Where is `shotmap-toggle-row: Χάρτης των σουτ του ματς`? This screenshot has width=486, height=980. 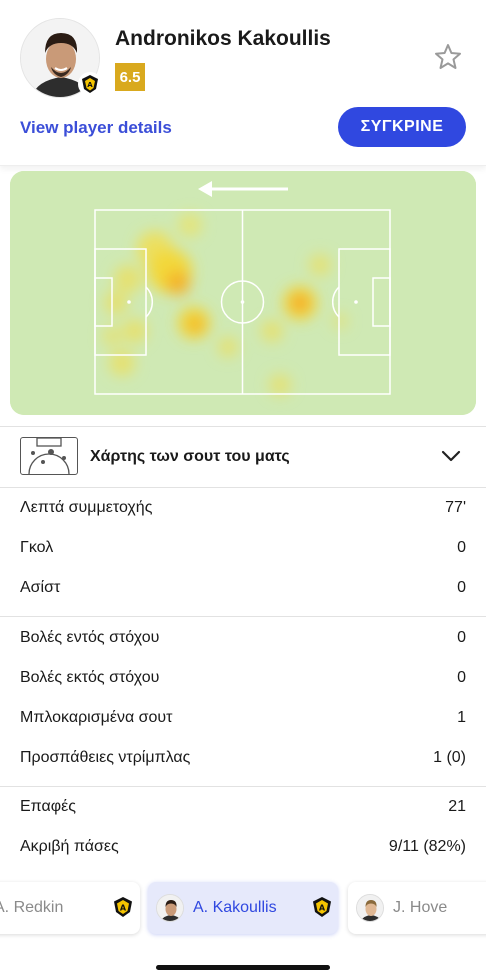 shotmap-toggle-row: Χάρτης των σουτ του ματς is located at coordinates (243, 457).